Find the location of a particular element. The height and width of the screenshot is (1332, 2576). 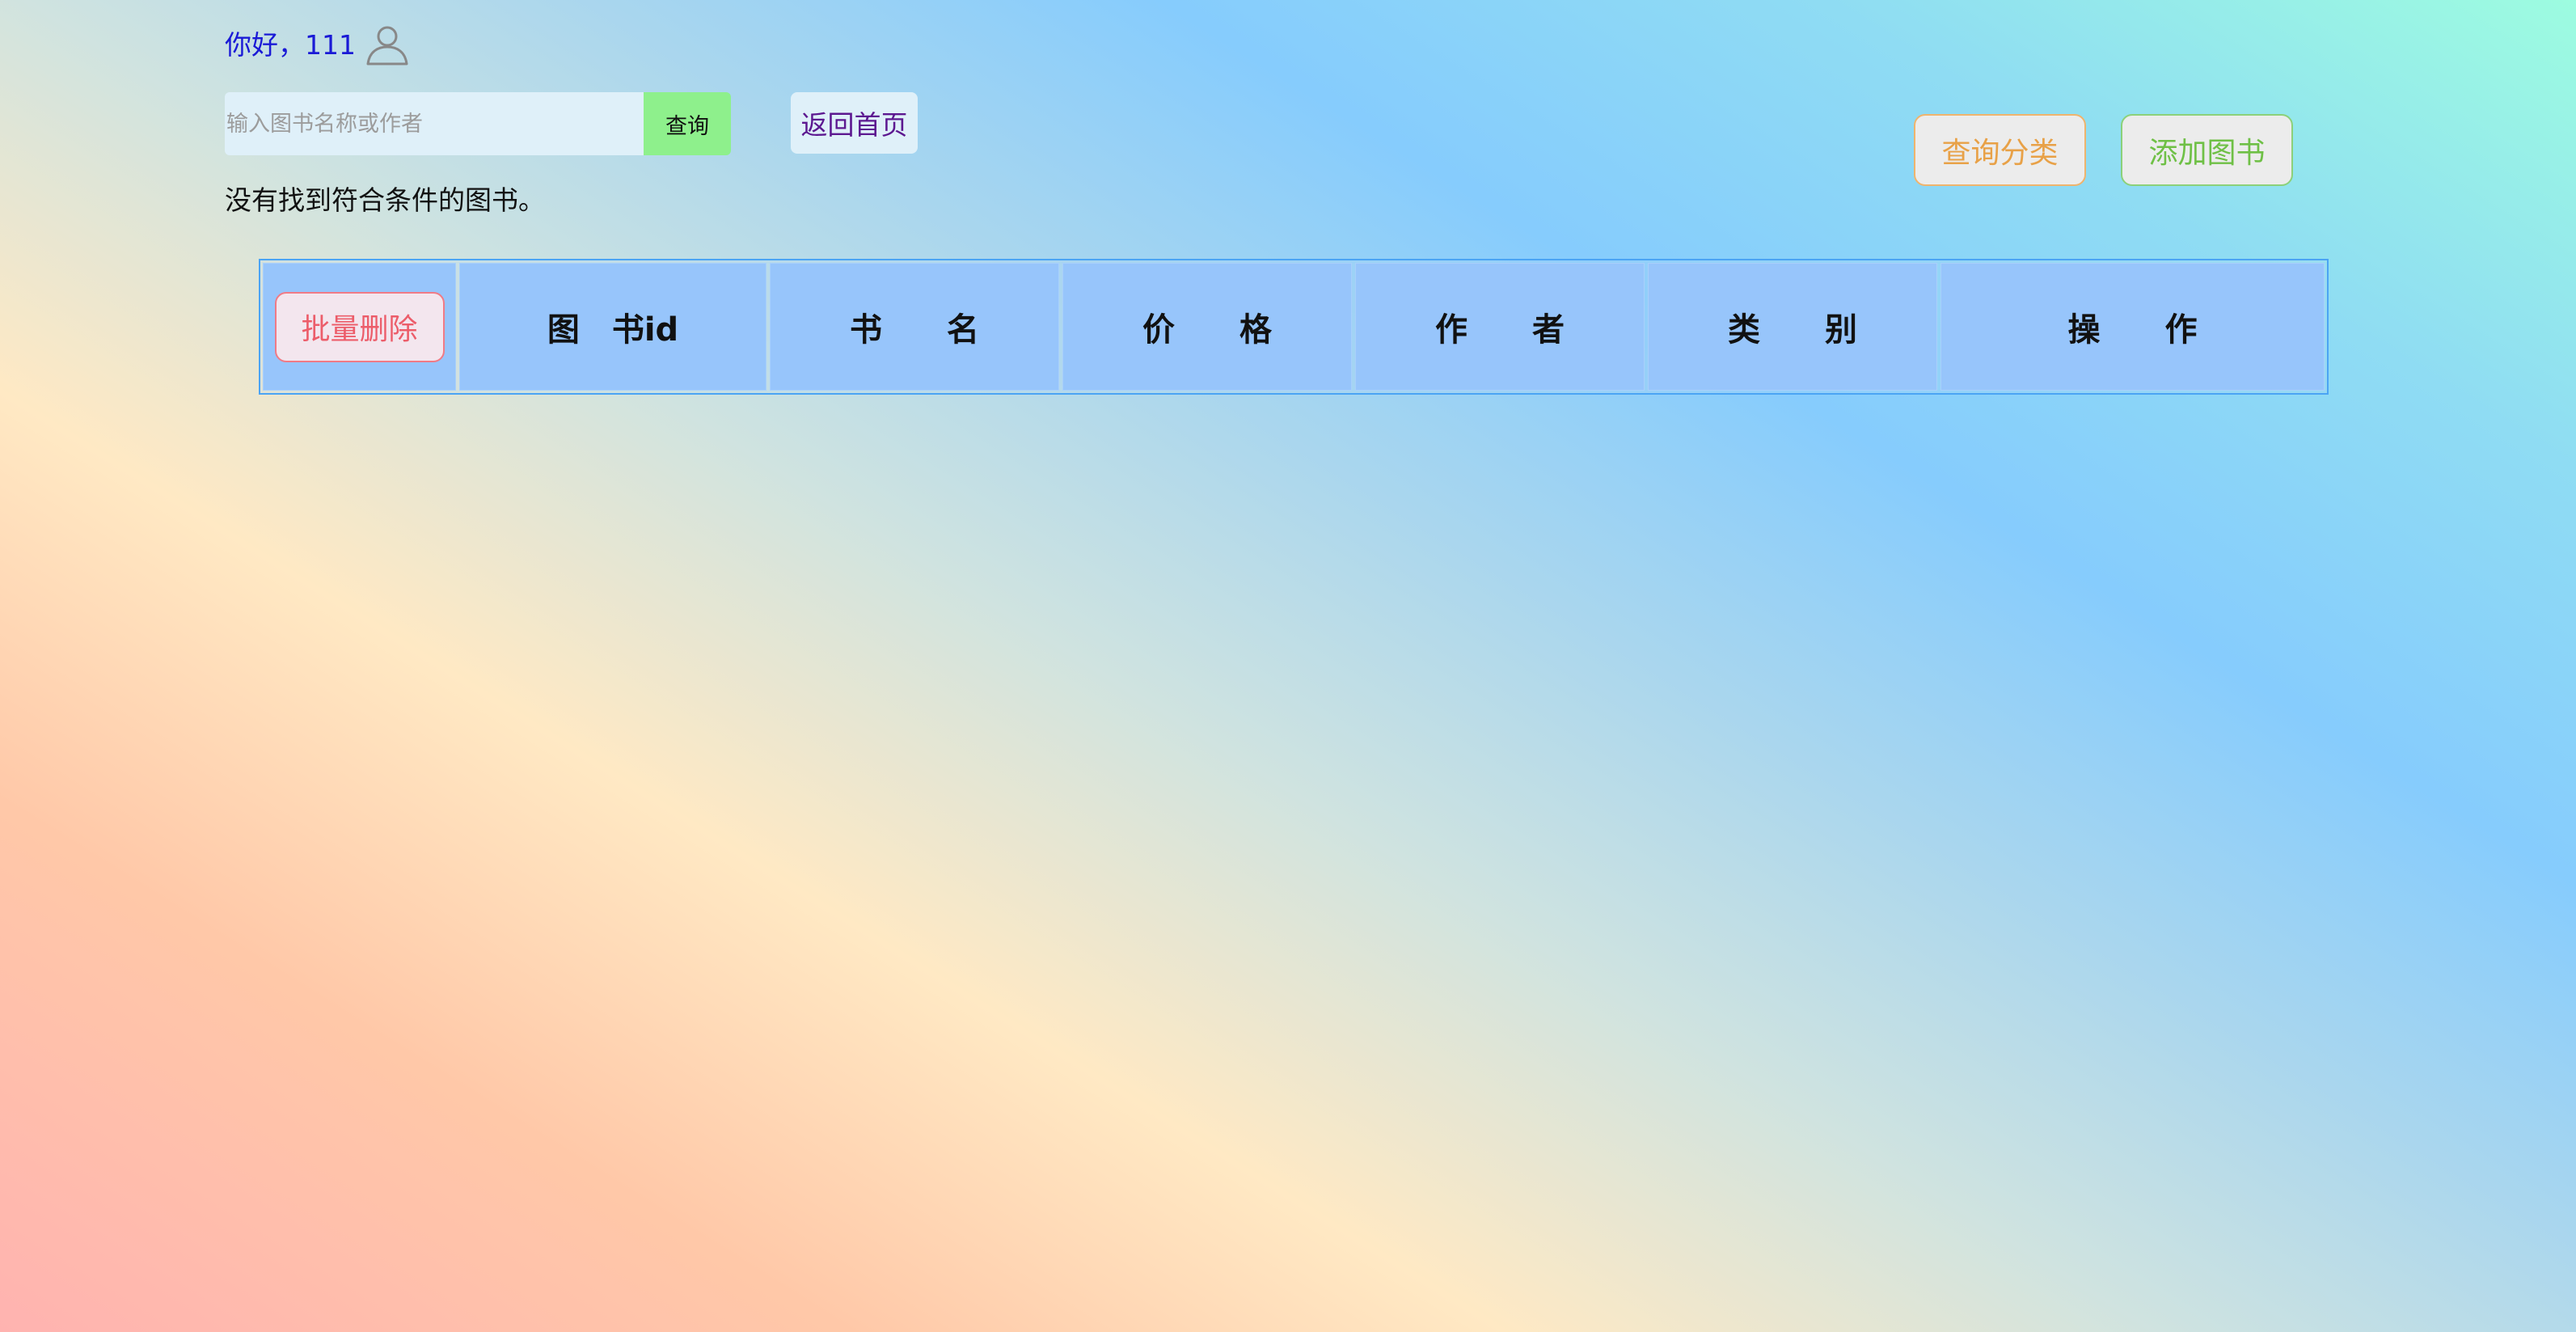

book-table: 批量删除 图 书id 书 名 价 格 作 者 类 别 操 作 is located at coordinates (1294, 327).